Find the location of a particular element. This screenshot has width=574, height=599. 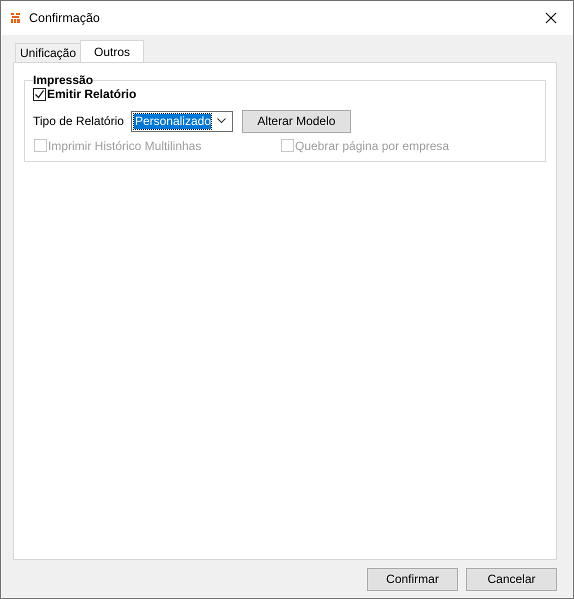

group-title: Impressão is located at coordinates (63, 80).